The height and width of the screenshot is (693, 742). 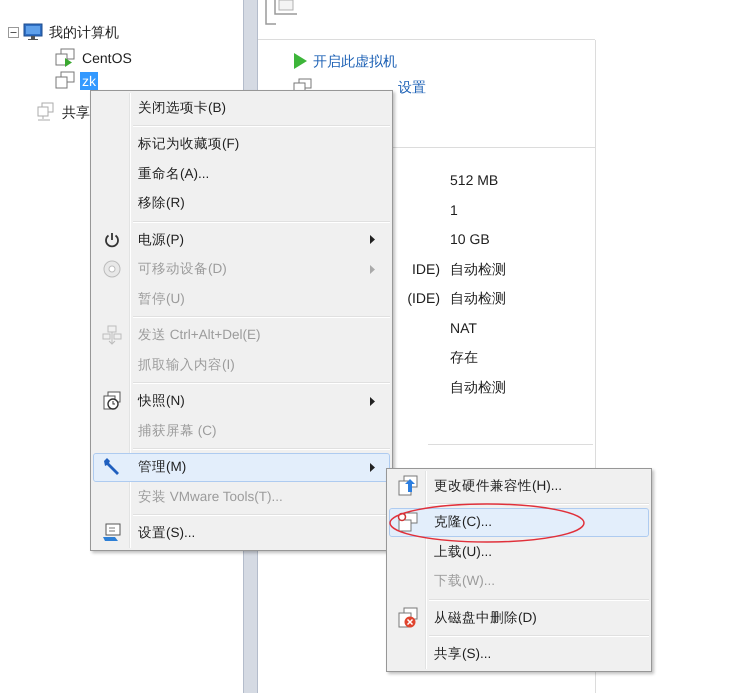 I want to click on network-icon, so click(x=112, y=335).